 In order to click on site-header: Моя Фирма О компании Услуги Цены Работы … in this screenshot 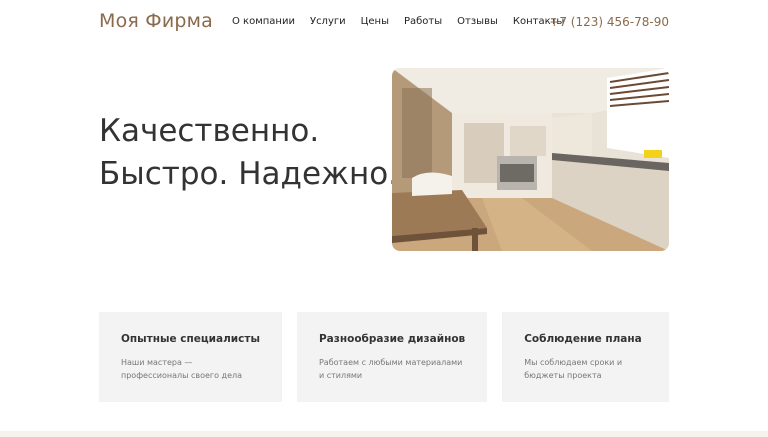, I will do `click(384, 23)`.